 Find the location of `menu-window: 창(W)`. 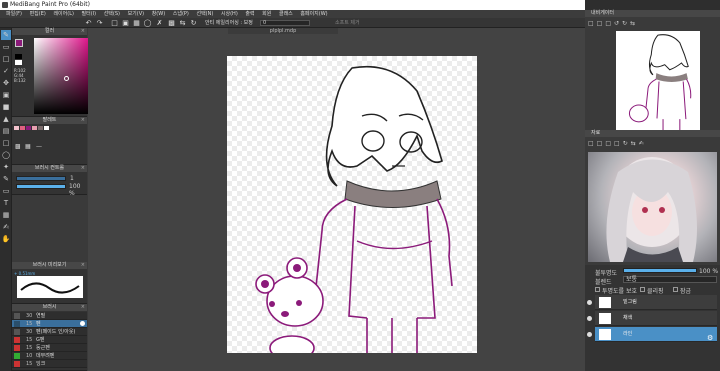

menu-window: 창(W) is located at coordinates (158, 14).